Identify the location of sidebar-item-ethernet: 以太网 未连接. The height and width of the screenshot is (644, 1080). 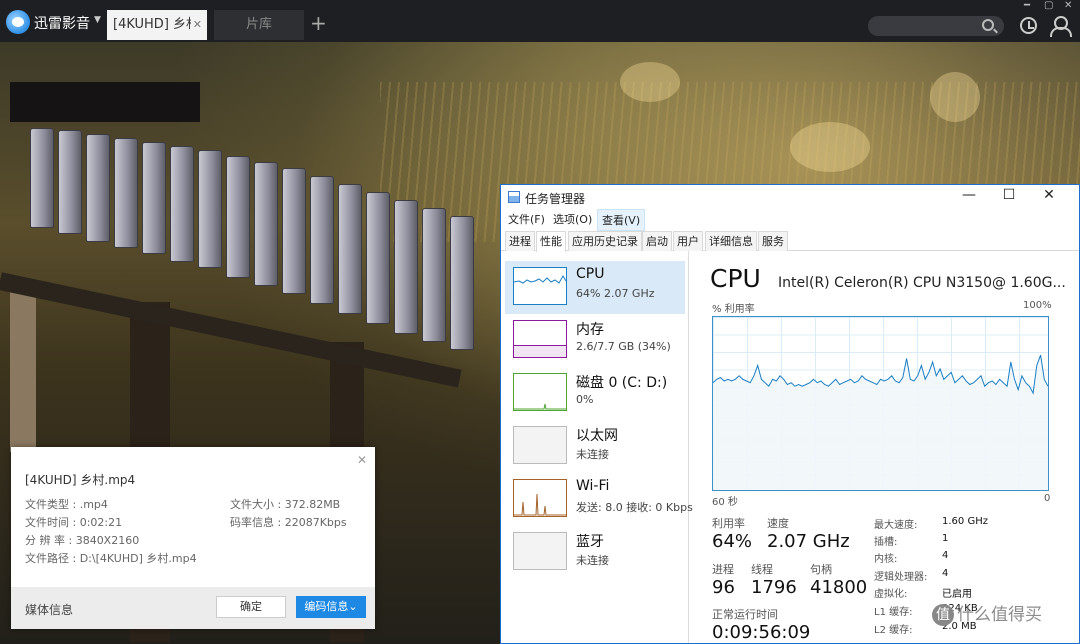
(595, 446).